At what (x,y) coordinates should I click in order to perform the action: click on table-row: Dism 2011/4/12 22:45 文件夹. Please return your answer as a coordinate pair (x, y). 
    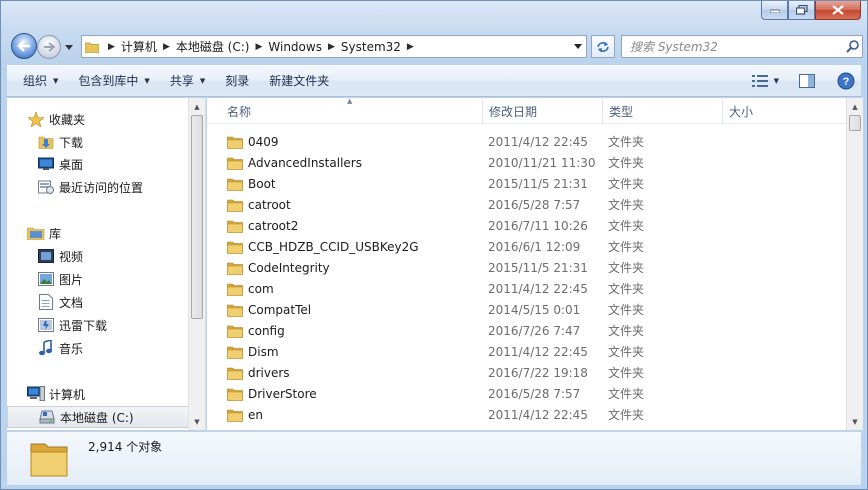
    Looking at the image, I should click on (526, 351).